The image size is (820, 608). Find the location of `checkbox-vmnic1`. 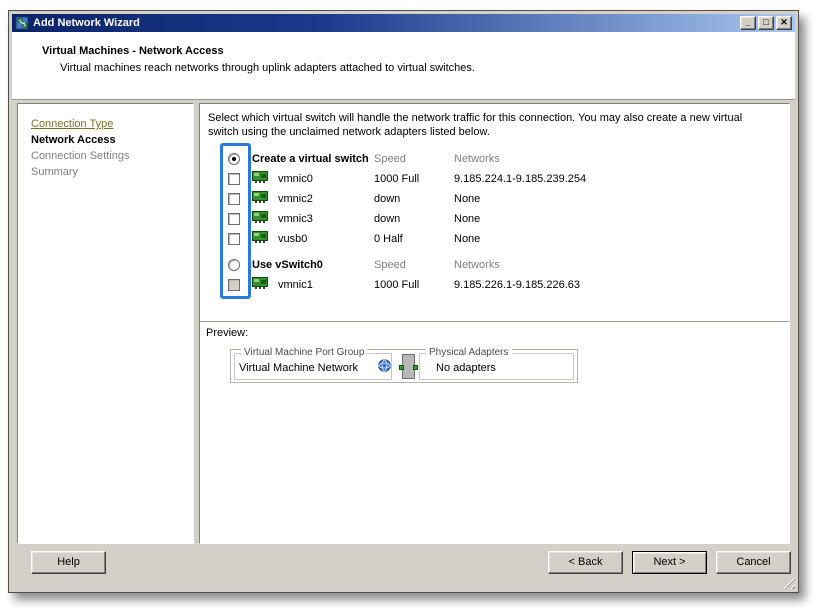

checkbox-vmnic1 is located at coordinates (234, 285).